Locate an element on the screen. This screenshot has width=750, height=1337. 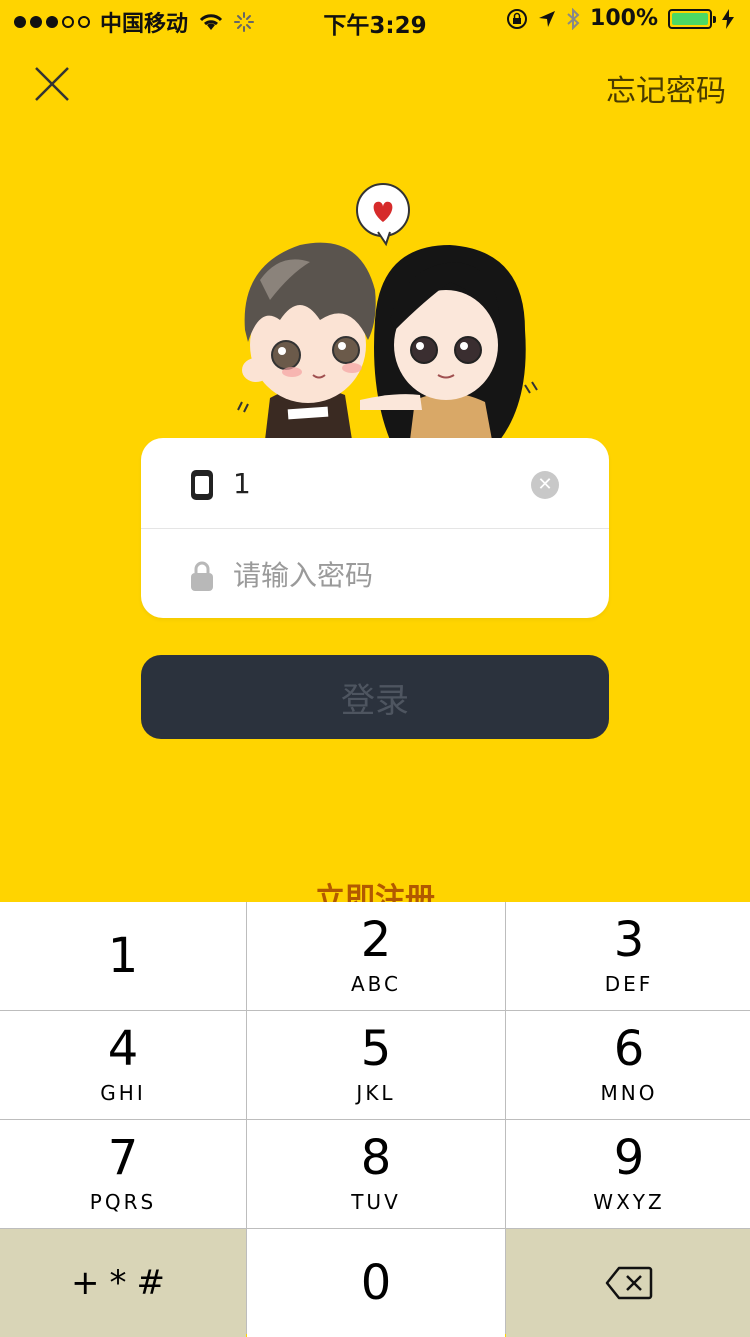
status-bar: 中国移动 下午3:29 100% is located at coordinates (375, 20).